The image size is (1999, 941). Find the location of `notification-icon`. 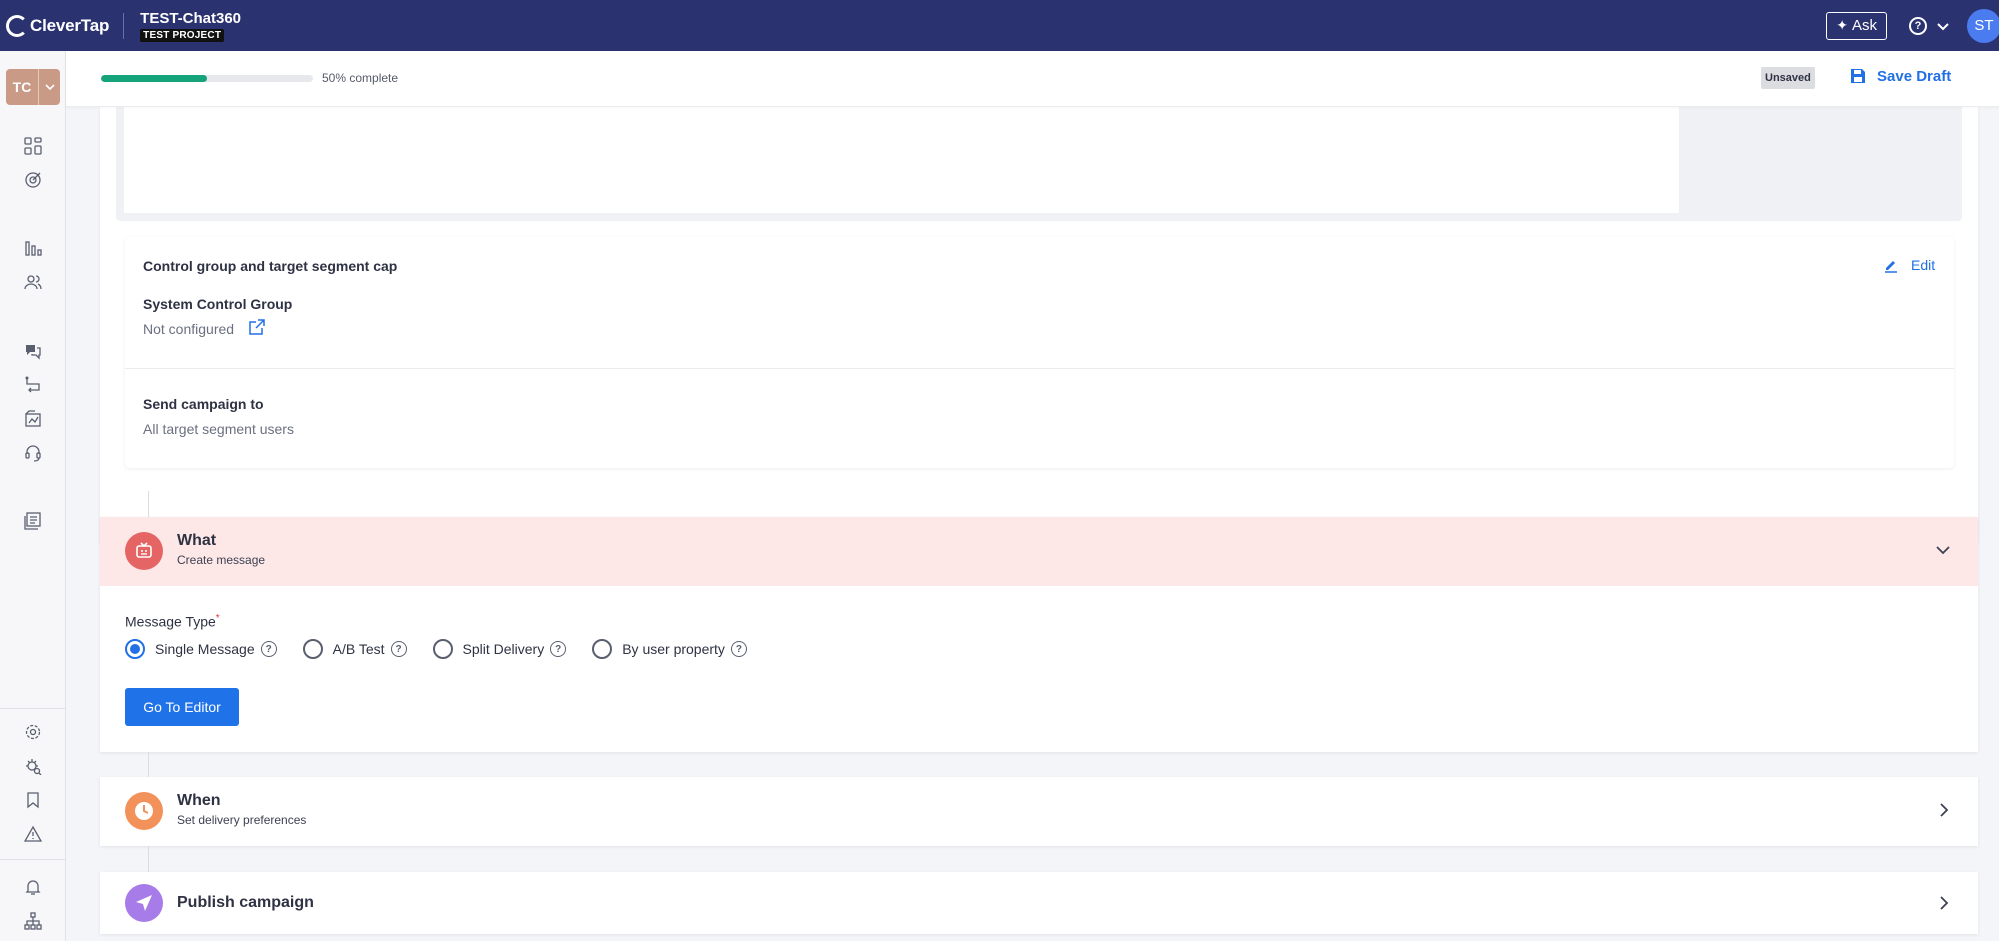

notification-icon is located at coordinates (33, 887).